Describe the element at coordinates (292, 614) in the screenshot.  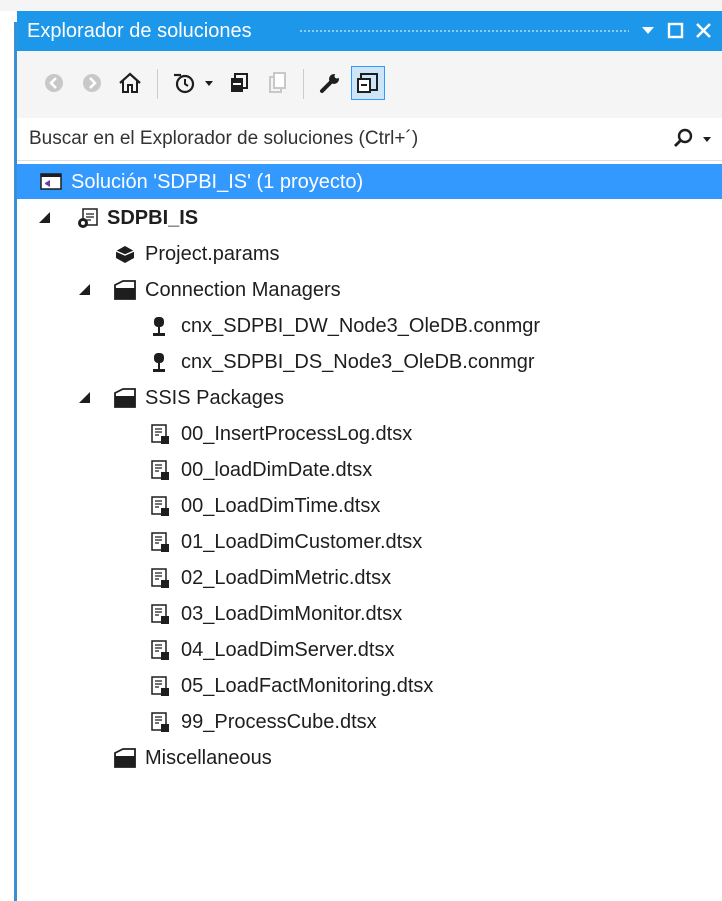
I see `tree-item-label: 03_LoadDimMonitor.dtsx` at that location.